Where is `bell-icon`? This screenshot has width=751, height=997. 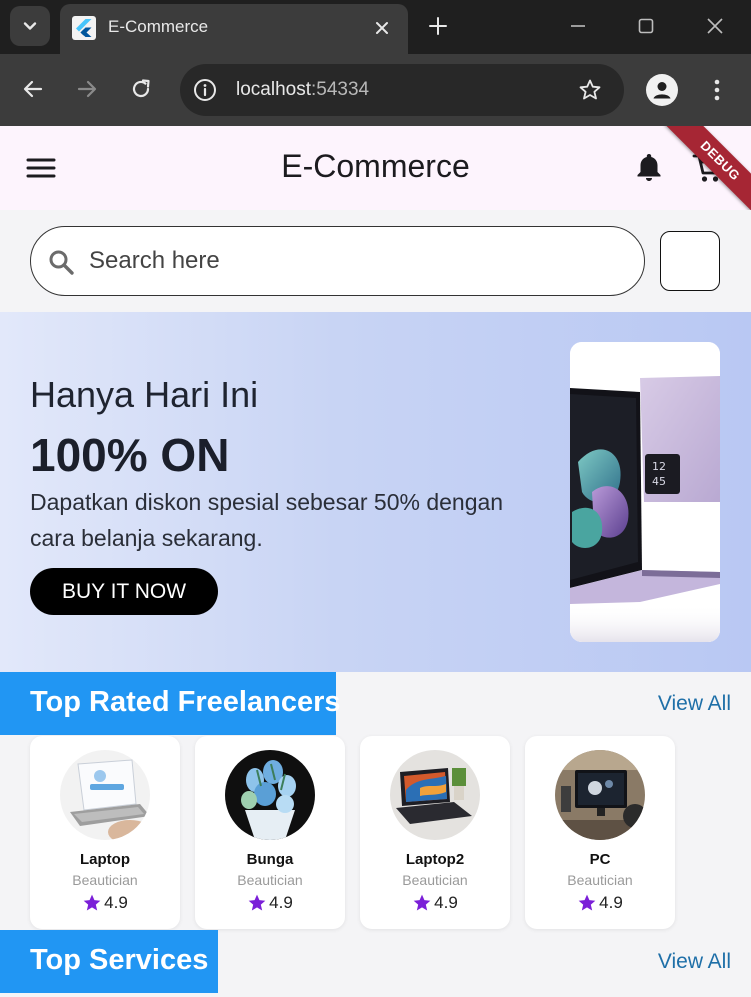 bell-icon is located at coordinates (649, 167).